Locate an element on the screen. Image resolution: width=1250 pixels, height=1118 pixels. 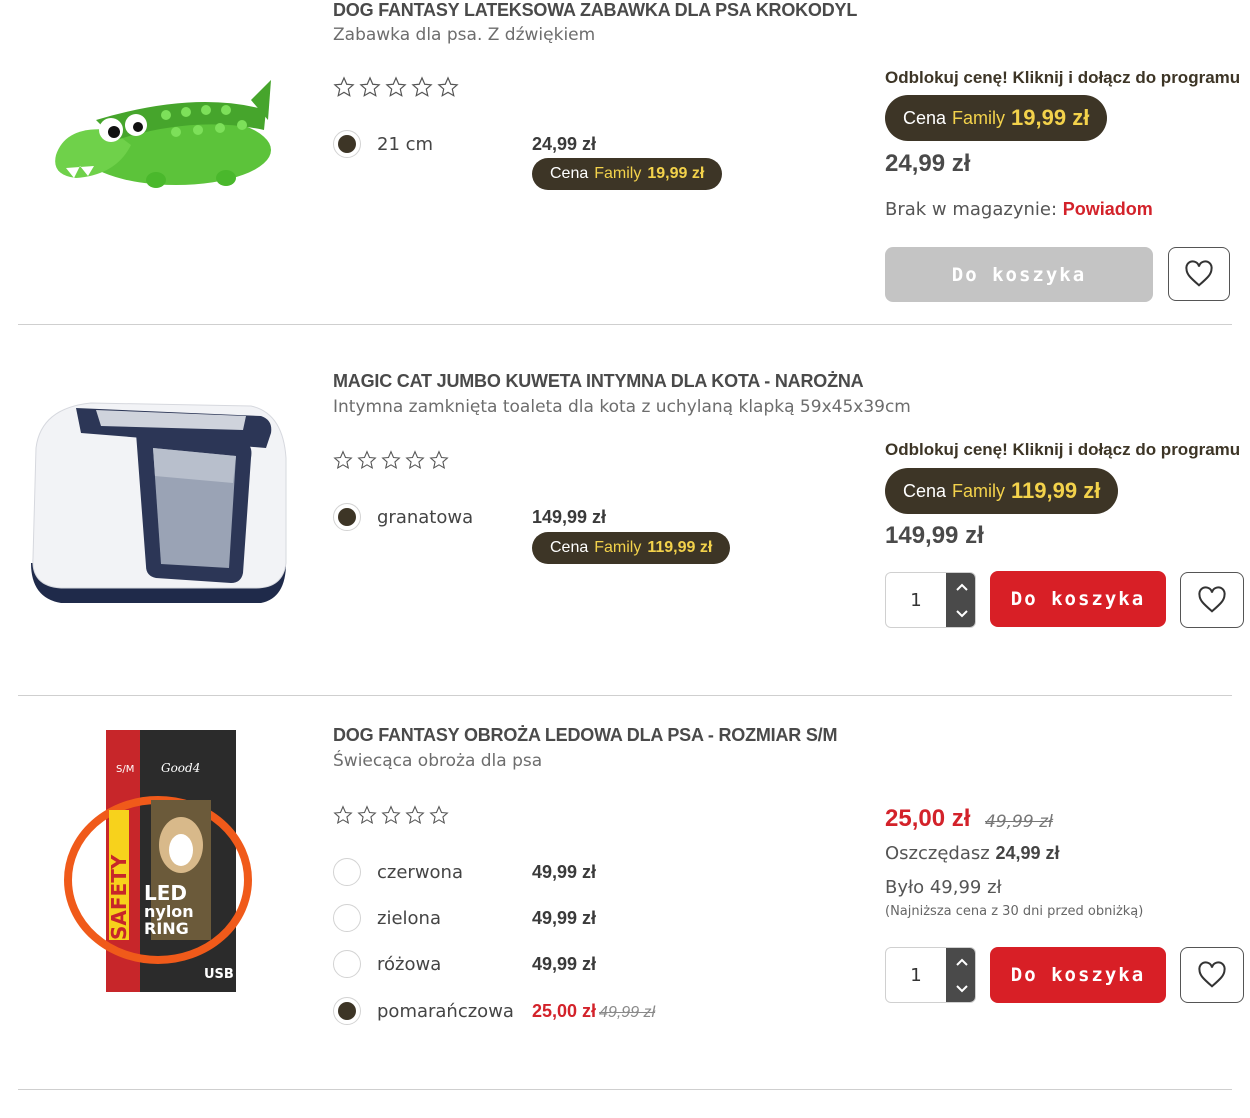
product-image: S/M Good4 SAFETY LED nylon RING USB is located at coordinates (156, 862).